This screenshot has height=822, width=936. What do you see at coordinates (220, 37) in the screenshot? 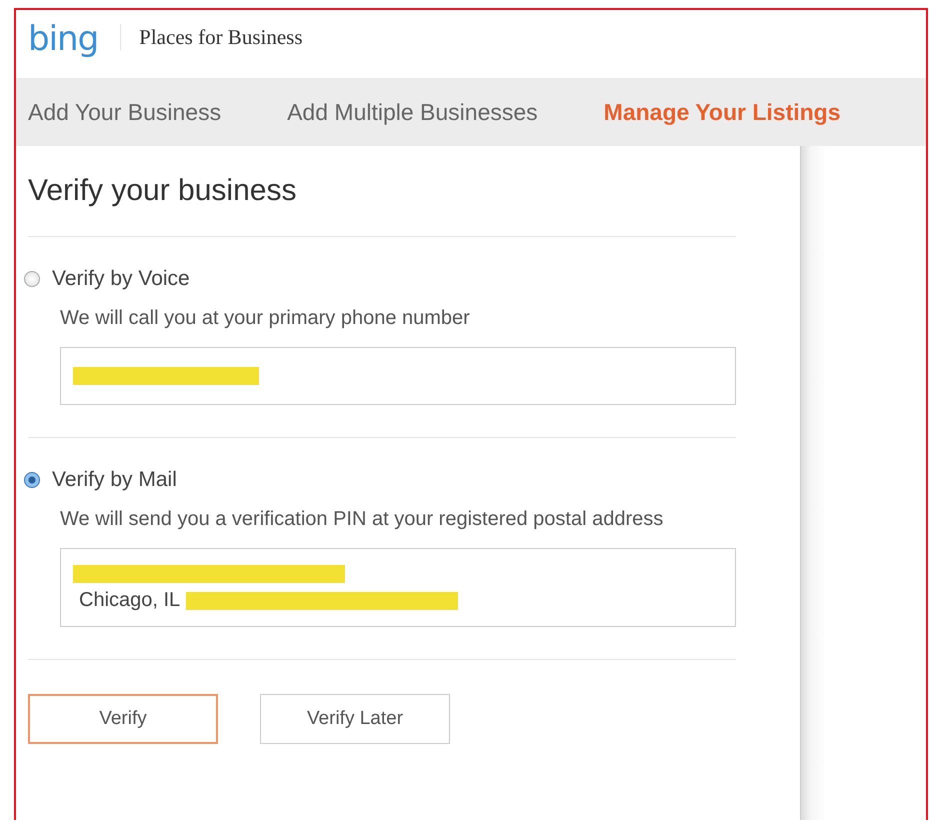
I see `site-title: Places for Business` at bounding box center [220, 37].